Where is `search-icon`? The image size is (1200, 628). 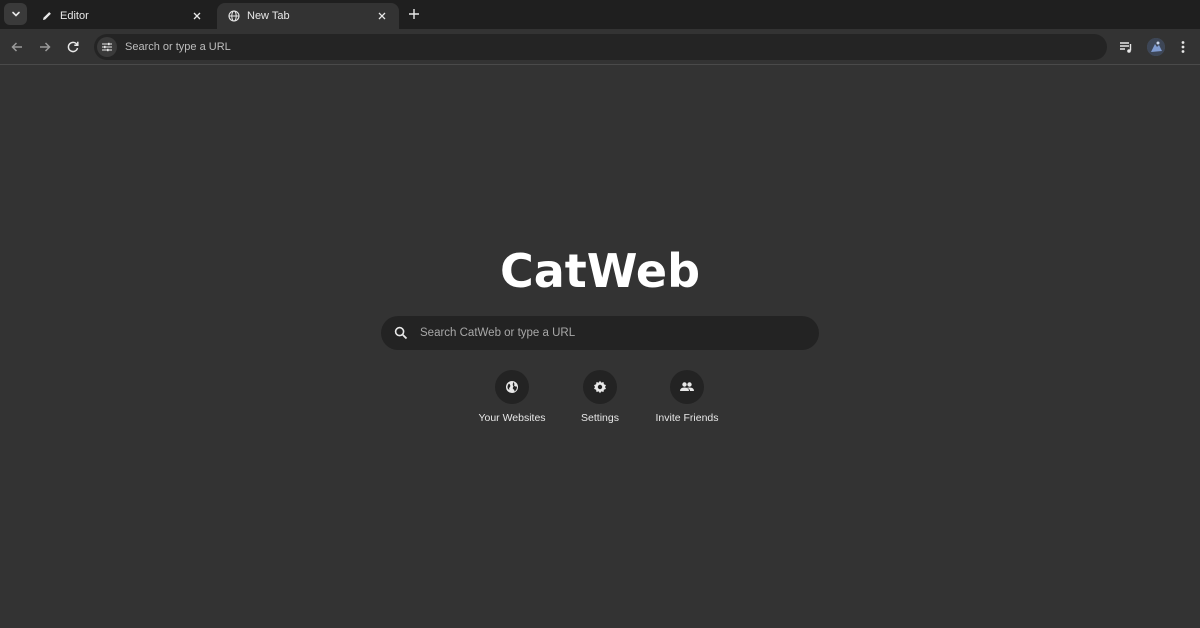 search-icon is located at coordinates (401, 333).